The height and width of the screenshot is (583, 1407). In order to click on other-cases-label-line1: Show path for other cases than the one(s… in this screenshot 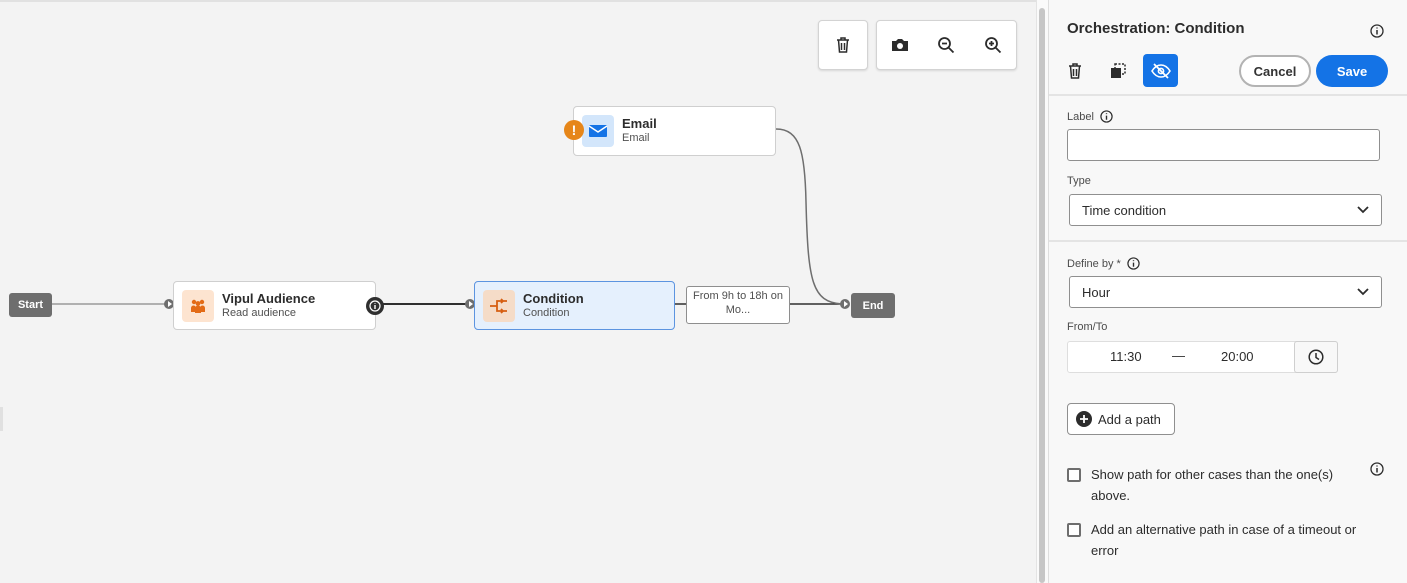, I will do `click(1212, 474)`.